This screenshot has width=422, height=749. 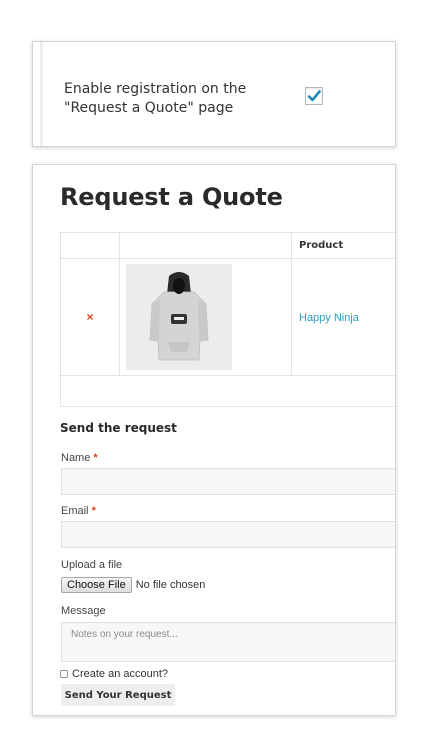 I want to click on email-label-text: Email, so click(x=75, y=511).